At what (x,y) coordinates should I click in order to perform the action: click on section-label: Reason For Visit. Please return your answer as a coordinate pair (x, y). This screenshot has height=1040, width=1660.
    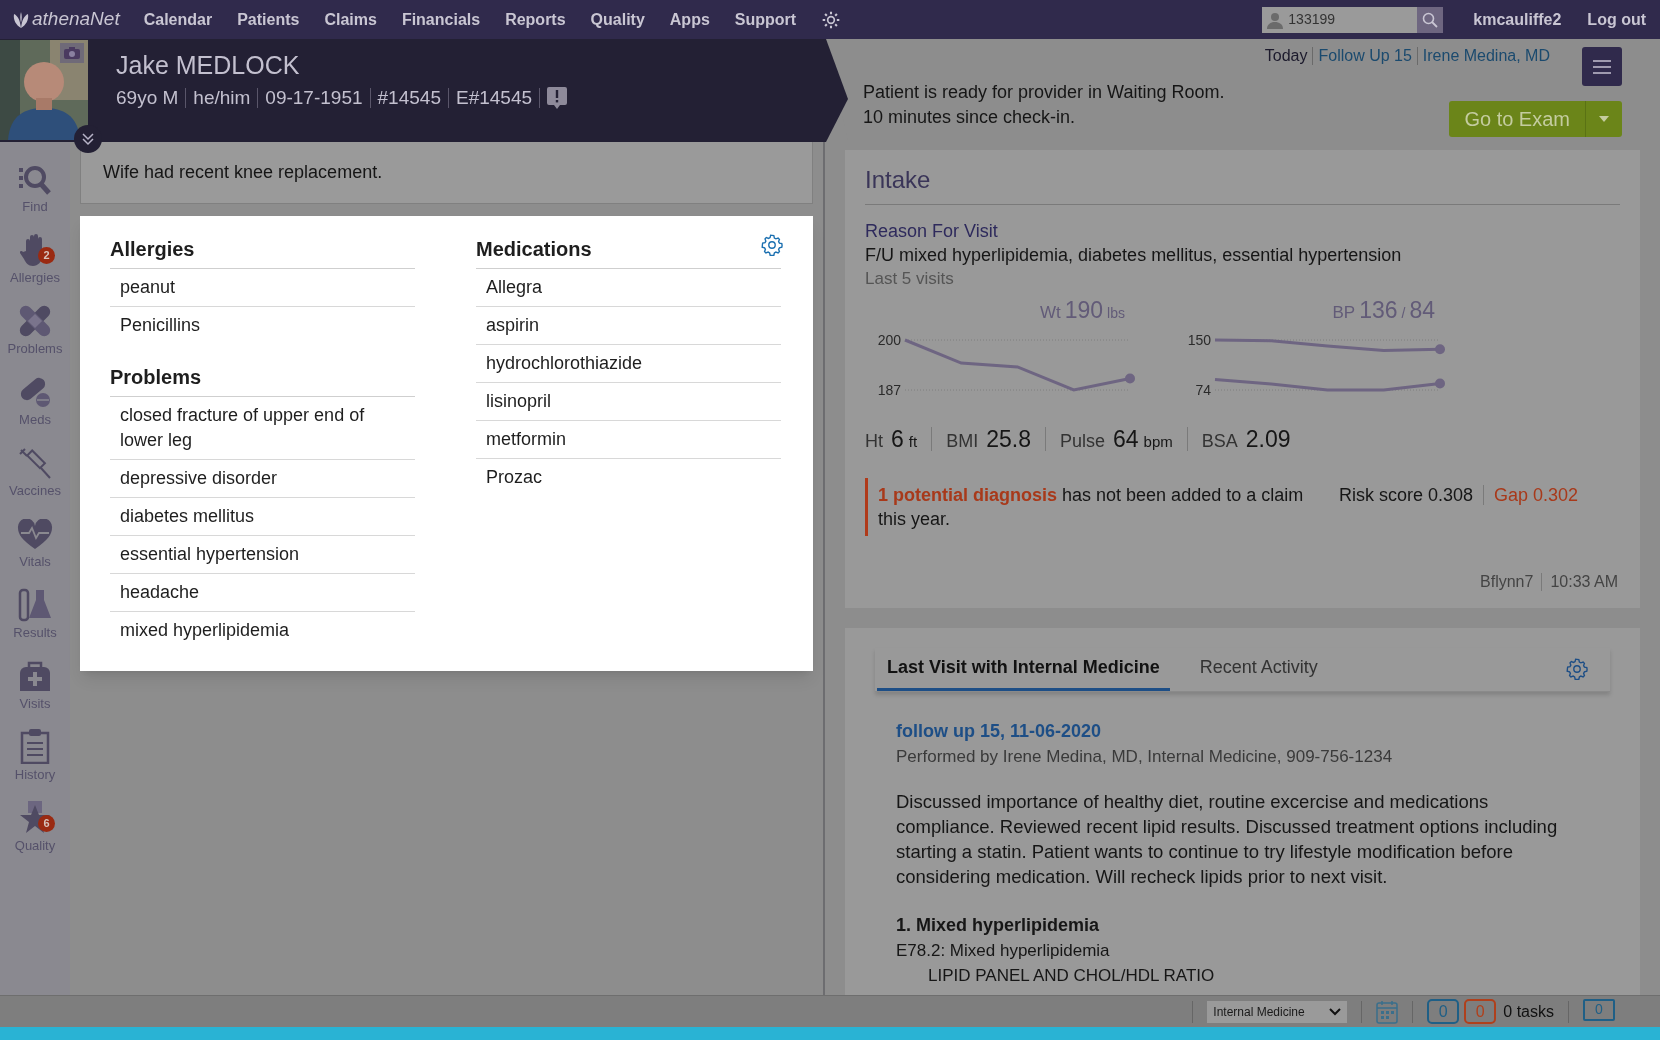
    Looking at the image, I should click on (932, 231).